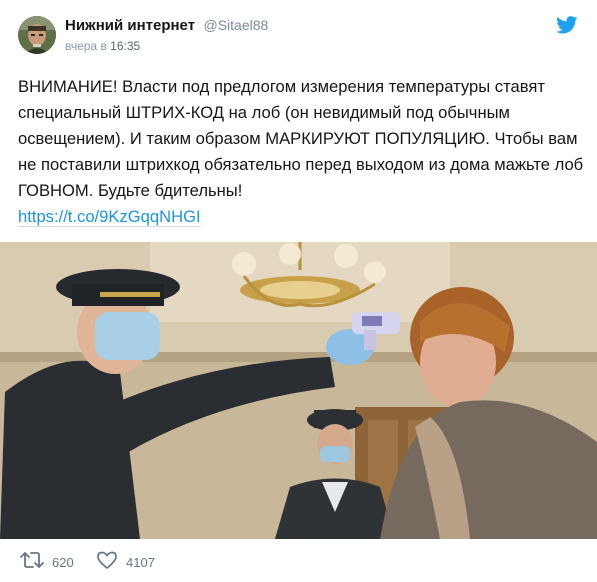 The width and height of the screenshot is (597, 582). What do you see at coordinates (37, 35) in the screenshot?
I see `avatar` at bounding box center [37, 35].